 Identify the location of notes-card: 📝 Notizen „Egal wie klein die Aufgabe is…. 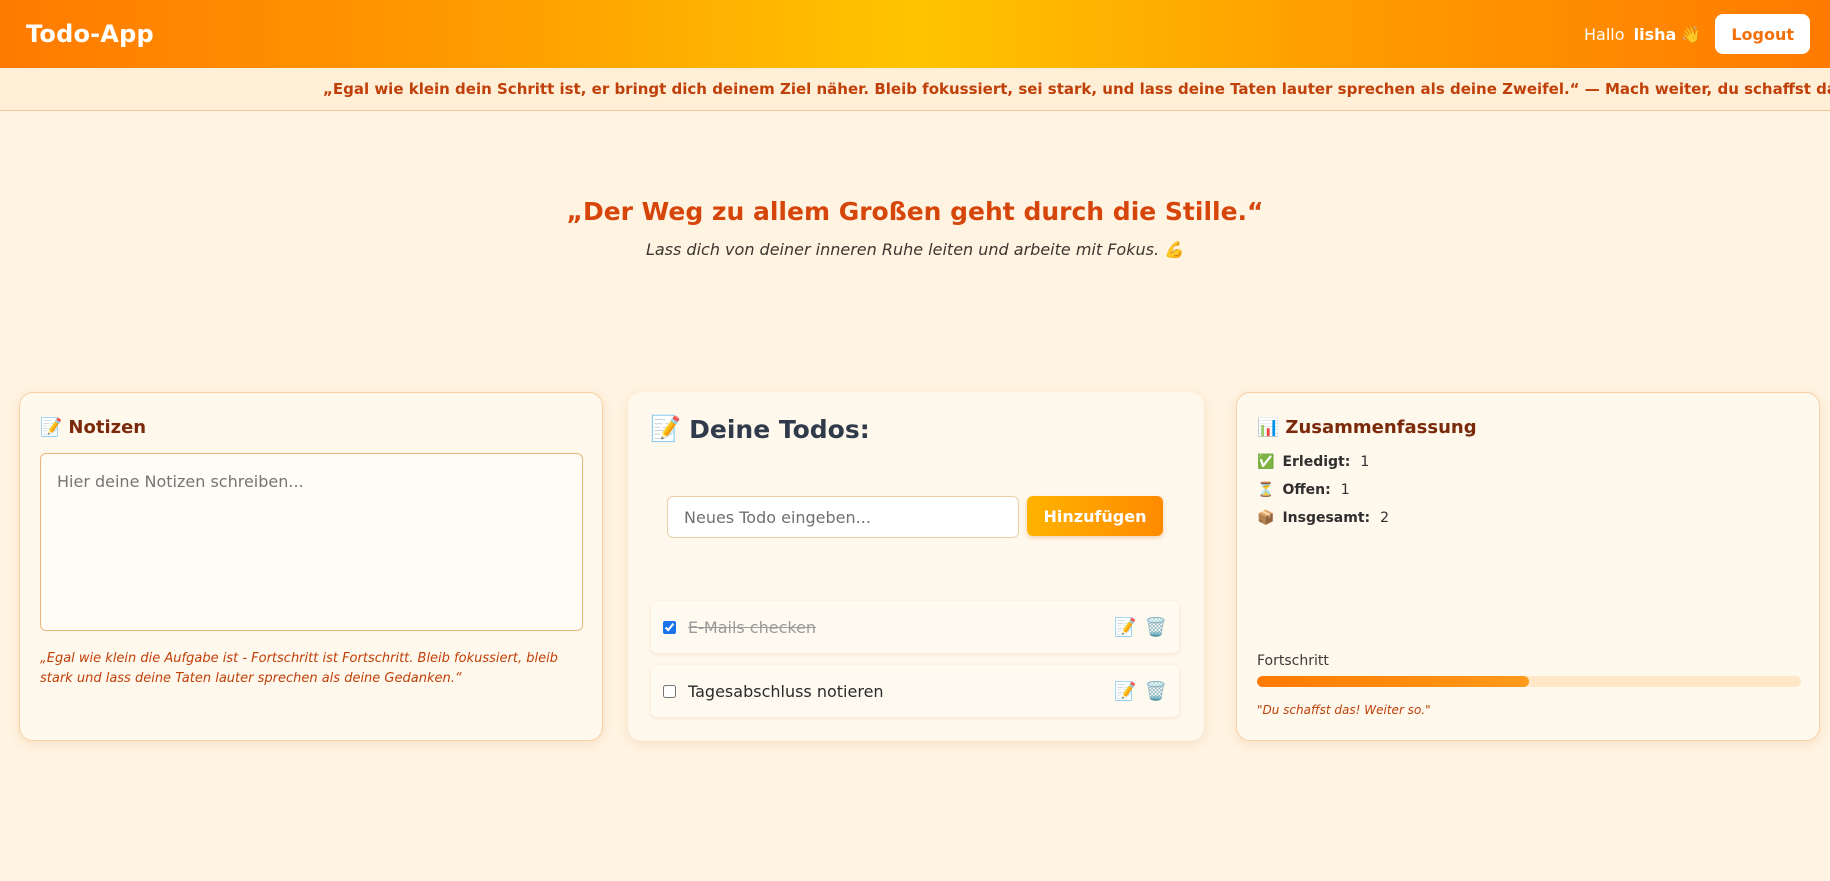
(311, 566).